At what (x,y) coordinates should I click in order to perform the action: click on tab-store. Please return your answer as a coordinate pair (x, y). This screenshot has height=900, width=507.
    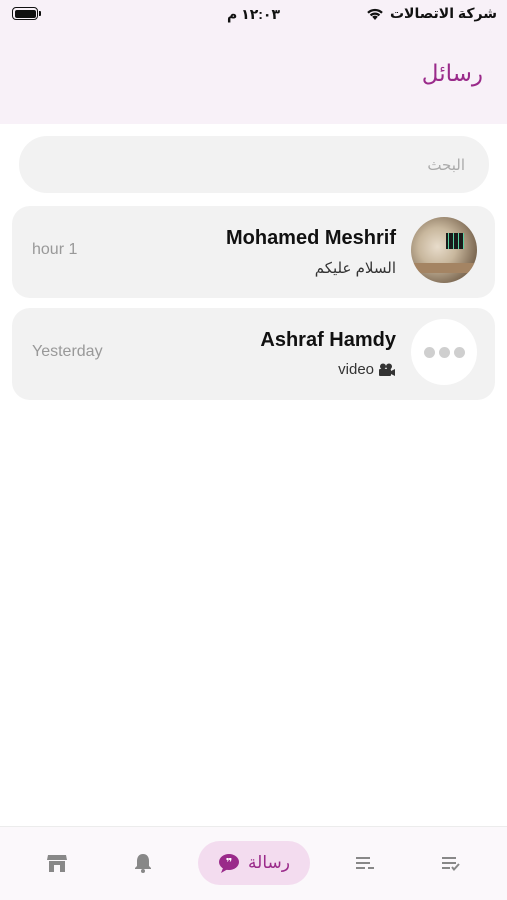
    Looking at the image, I should click on (57, 863).